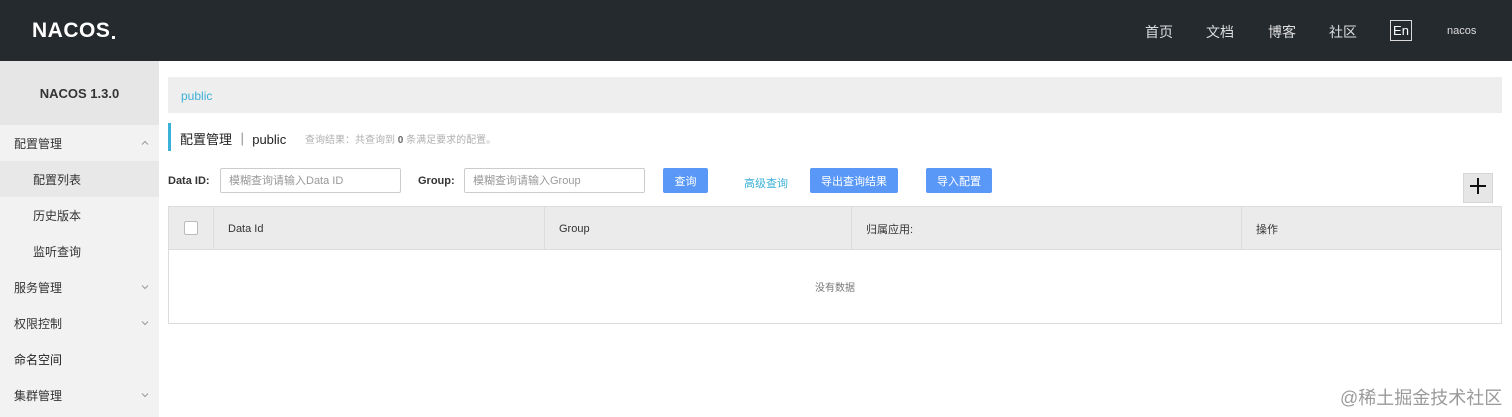 This screenshot has height=417, width=1512. What do you see at coordinates (1282, 32) in the screenshot?
I see `nav-blog: 博客` at bounding box center [1282, 32].